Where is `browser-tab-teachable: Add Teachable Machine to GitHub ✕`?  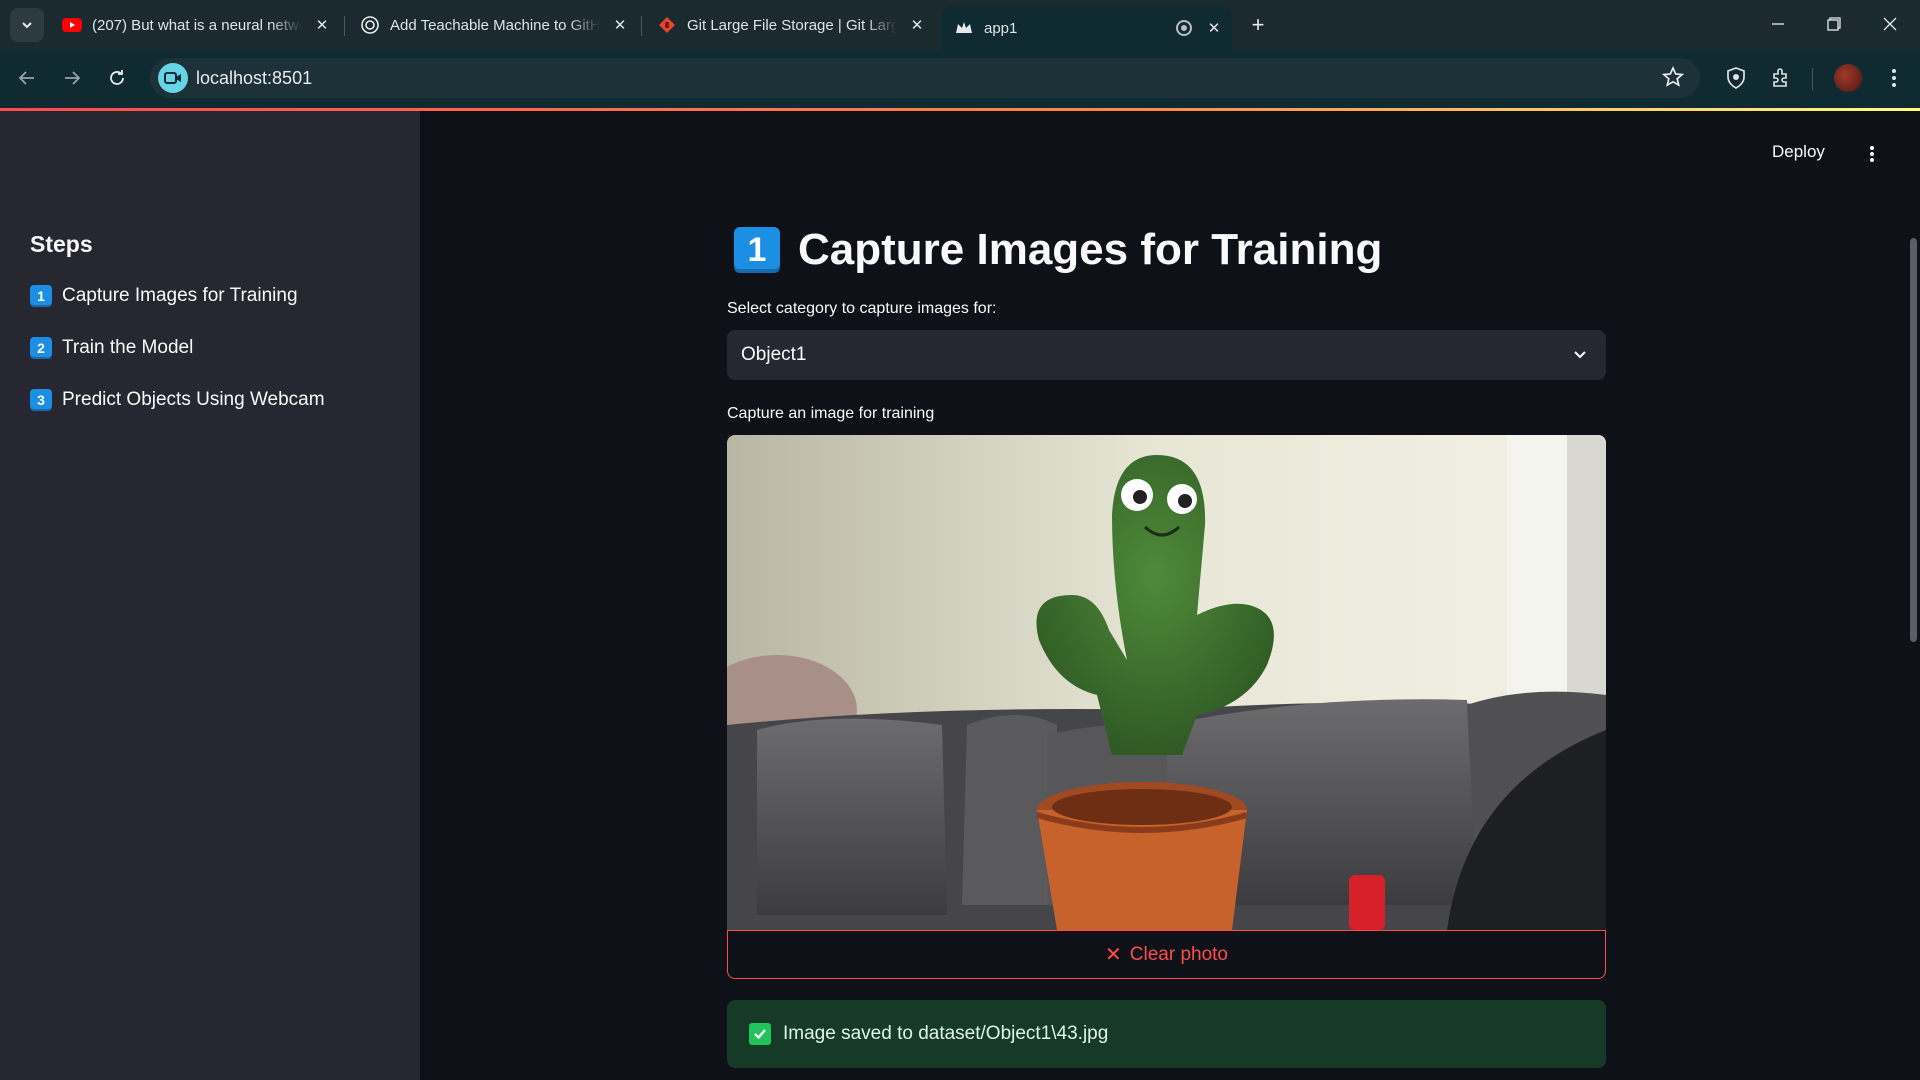
browser-tab-teachable: Add Teachable Machine to GitHub ✕ is located at coordinates (493, 25).